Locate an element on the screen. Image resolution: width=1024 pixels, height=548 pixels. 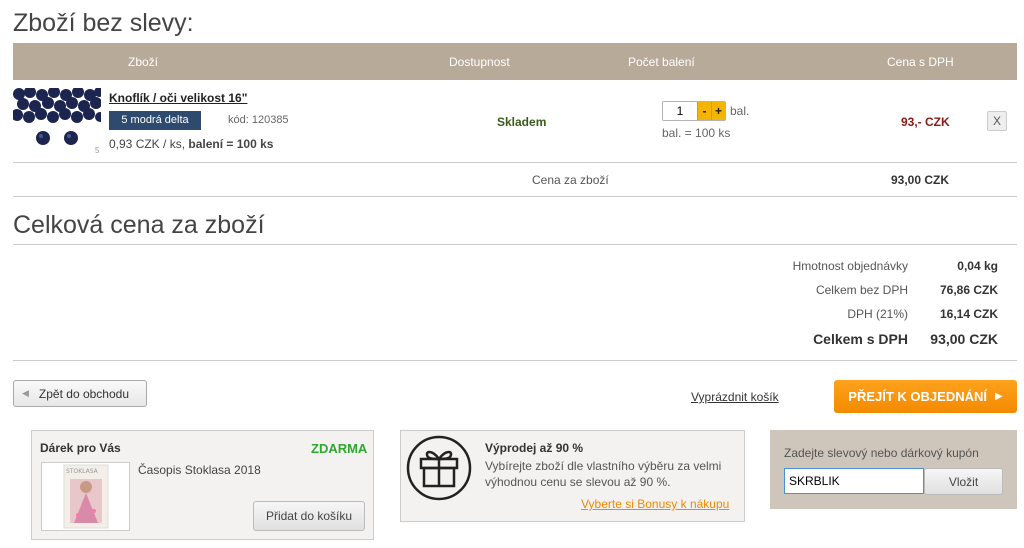
back-button-label: Zpět do obchodu is located at coordinates (83, 393).